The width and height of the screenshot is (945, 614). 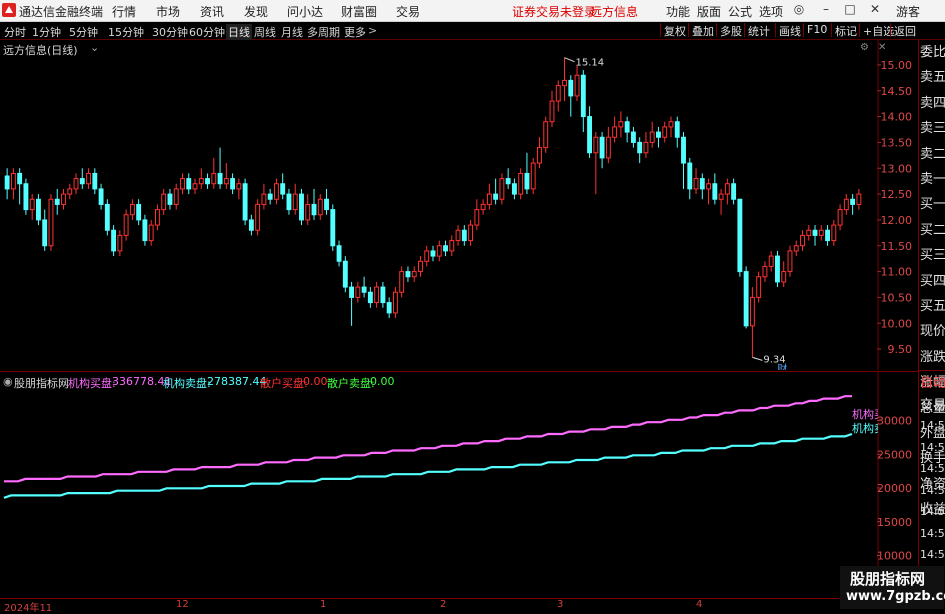 I want to click on period-5min: 5分钟, so click(x=83, y=32).